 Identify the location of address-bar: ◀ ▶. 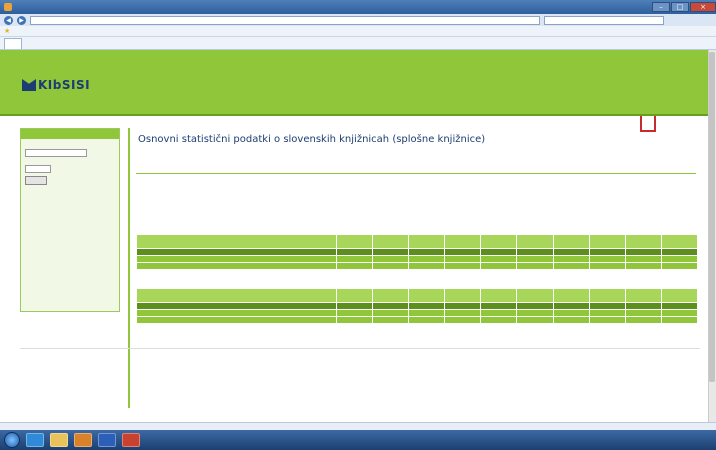
(358, 20).